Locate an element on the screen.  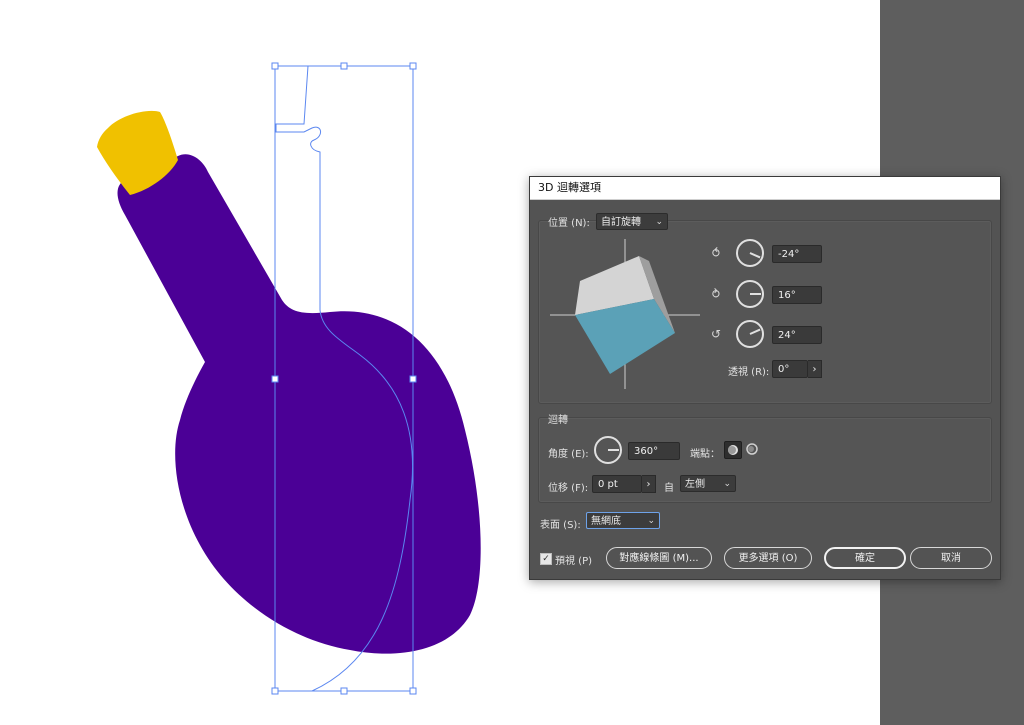
cap-off-button is located at coordinates (753, 450).